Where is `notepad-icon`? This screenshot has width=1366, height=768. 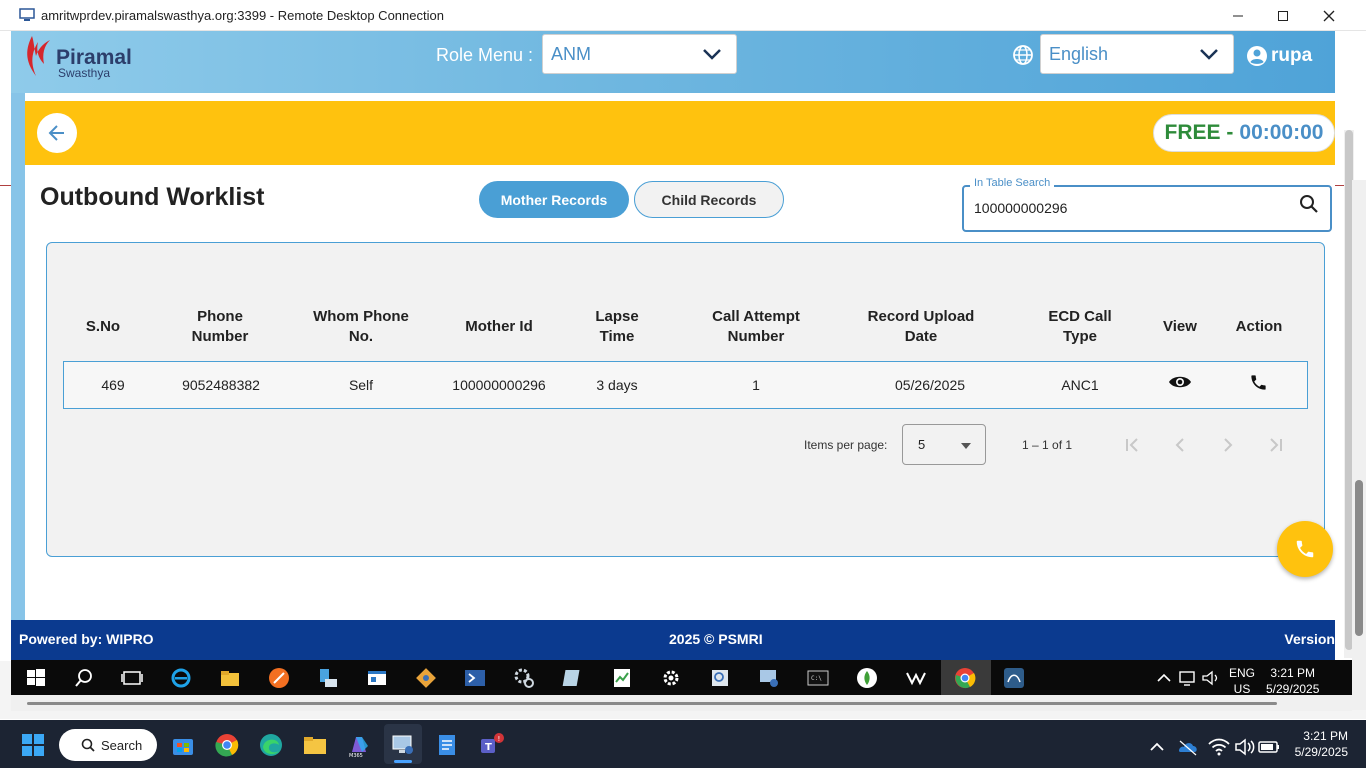
notepad-icon is located at coordinates (447, 745).